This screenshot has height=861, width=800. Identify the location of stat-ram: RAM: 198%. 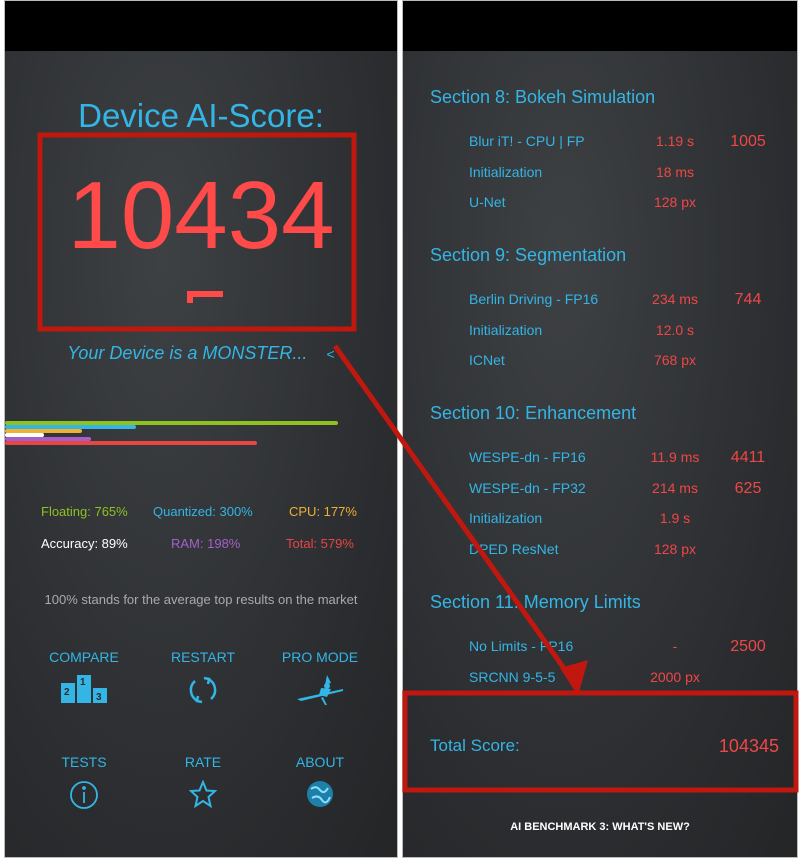
(206, 543).